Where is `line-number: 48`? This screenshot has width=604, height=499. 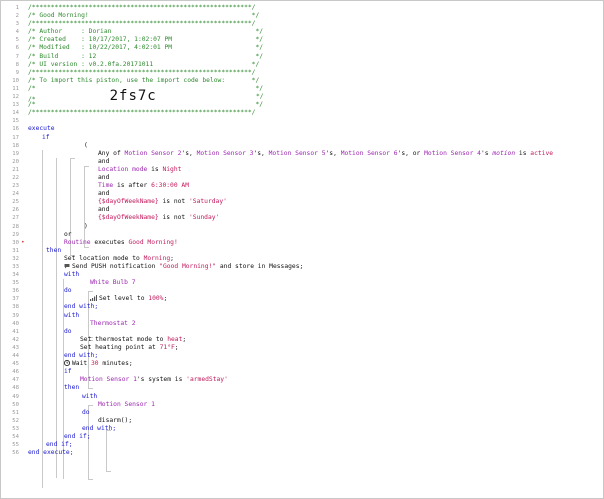 line-number: 48 is located at coordinates (15, 388).